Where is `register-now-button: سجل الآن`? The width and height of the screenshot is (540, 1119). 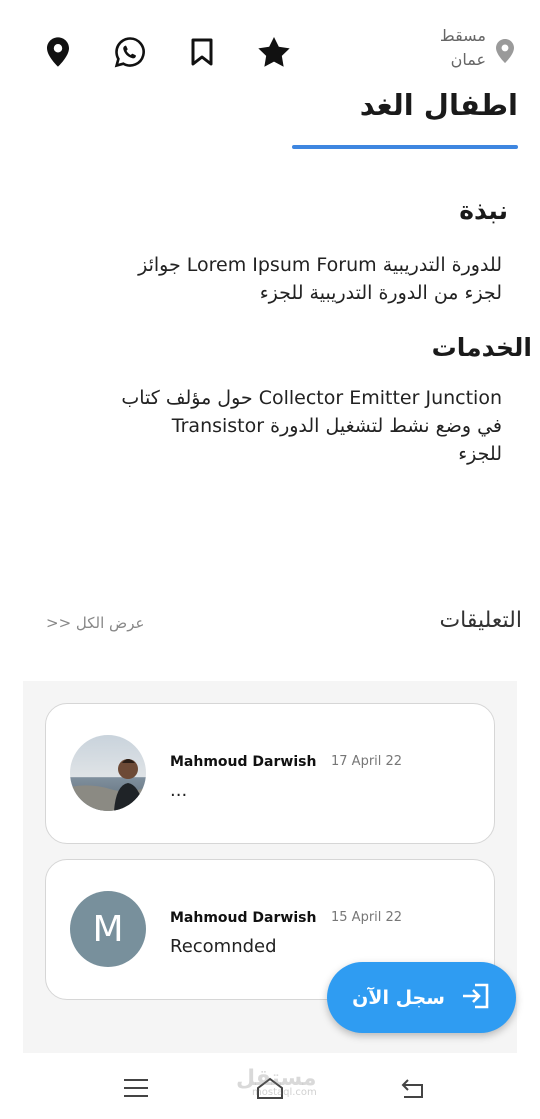
register-now-button: سجل الآن is located at coordinates (421, 997).